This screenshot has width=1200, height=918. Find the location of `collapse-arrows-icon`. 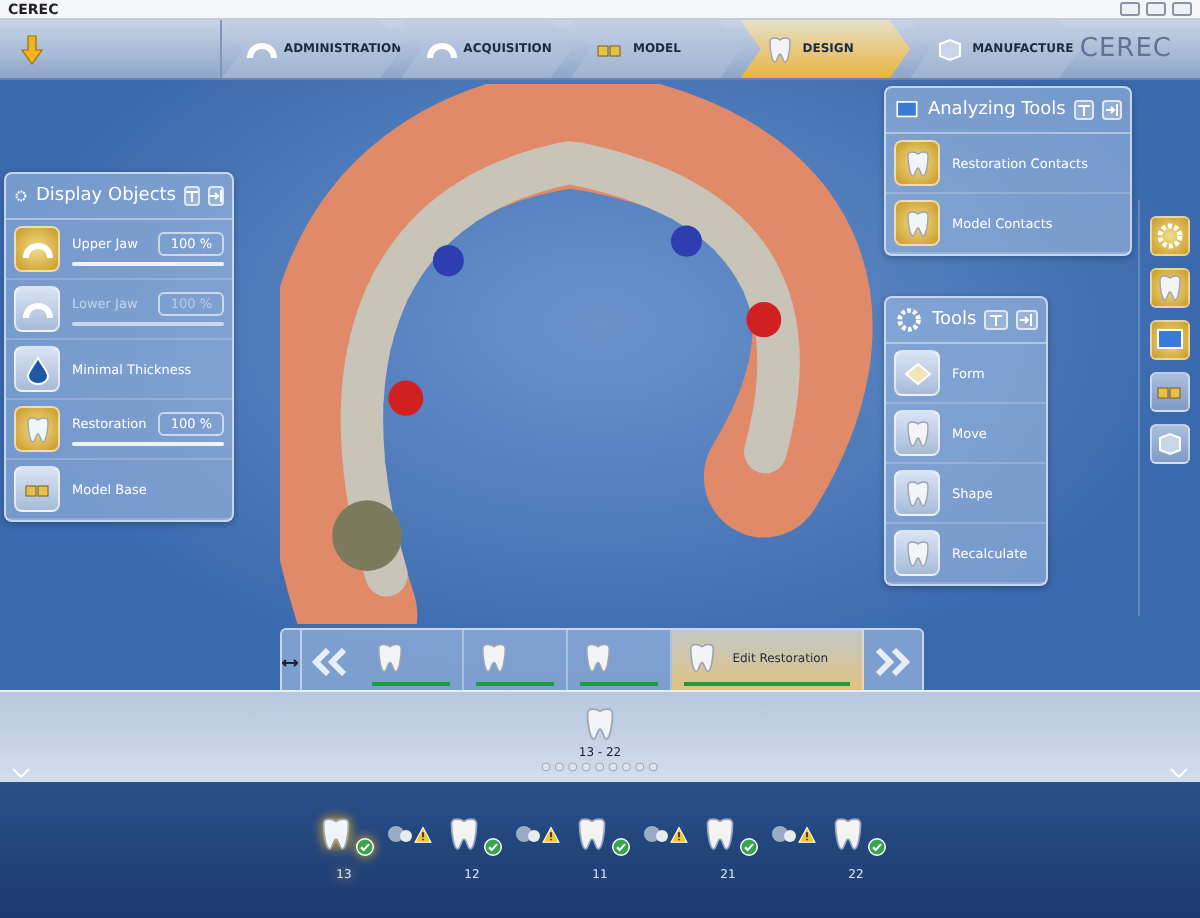

collapse-arrows-icon is located at coordinates (290, 662).